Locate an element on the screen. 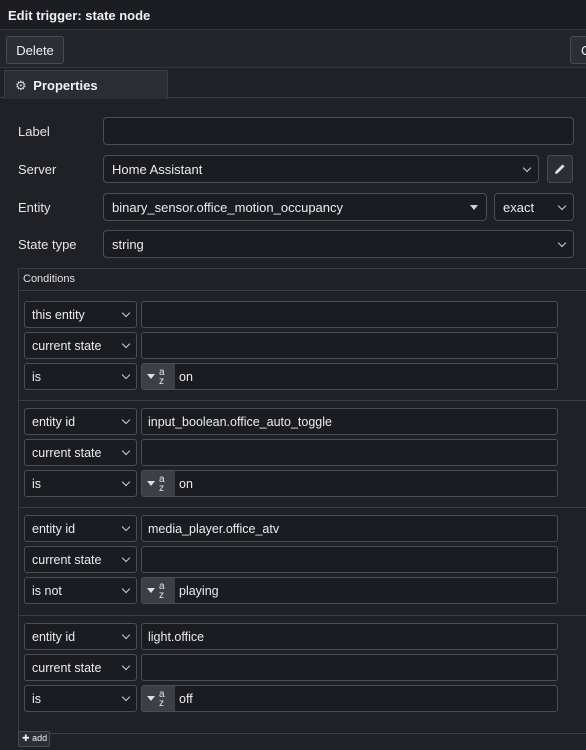 This screenshot has width=586, height=750. pencil-icon is located at coordinates (560, 169).